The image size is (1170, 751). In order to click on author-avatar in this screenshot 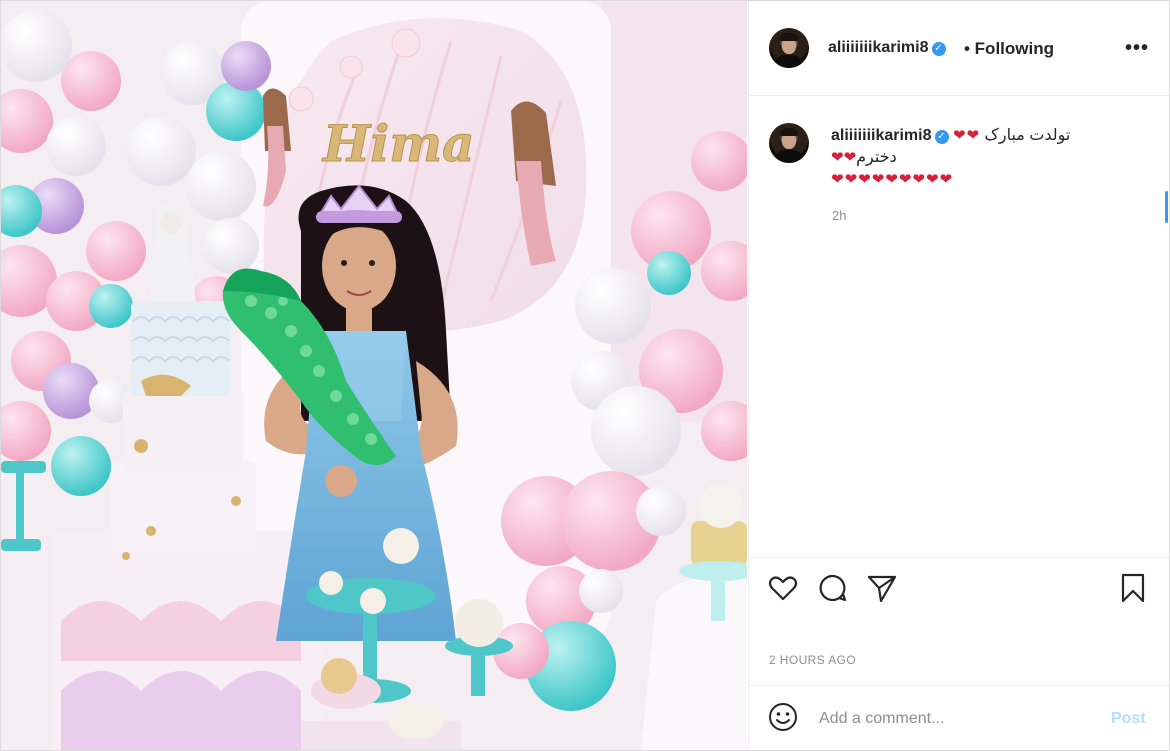, I will do `click(789, 48)`.